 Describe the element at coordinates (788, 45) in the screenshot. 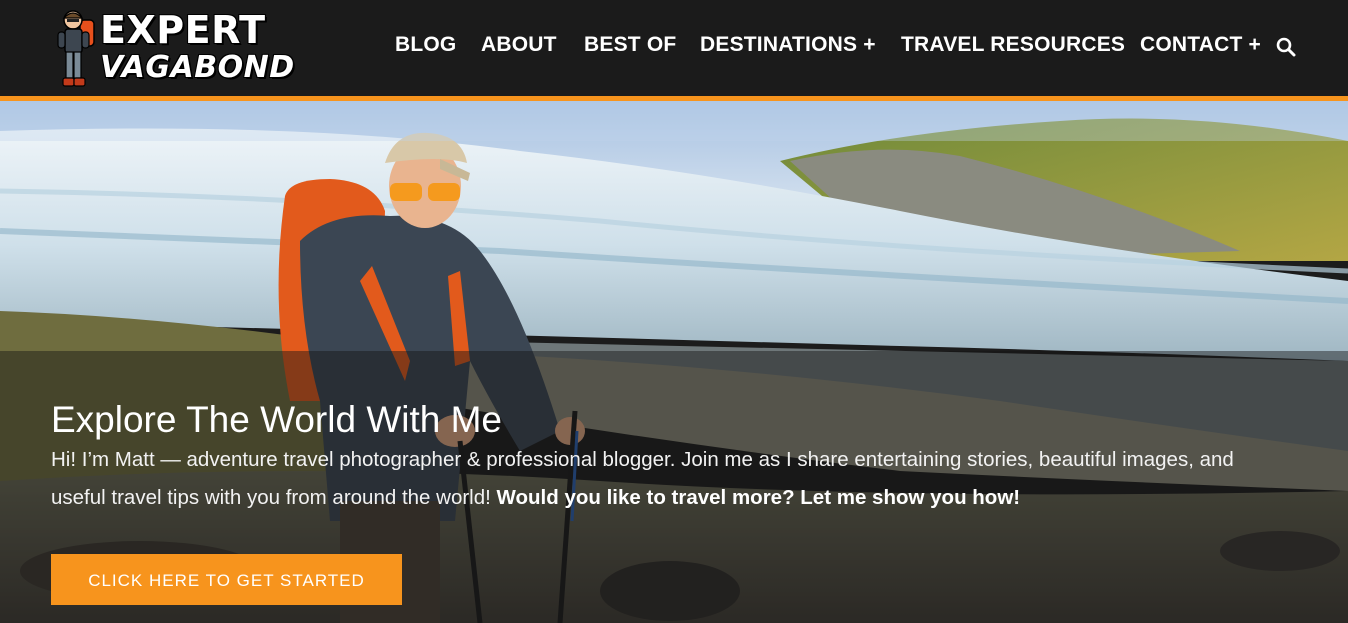

I see `nav-item-destinations: DESTINATIONS +` at that location.